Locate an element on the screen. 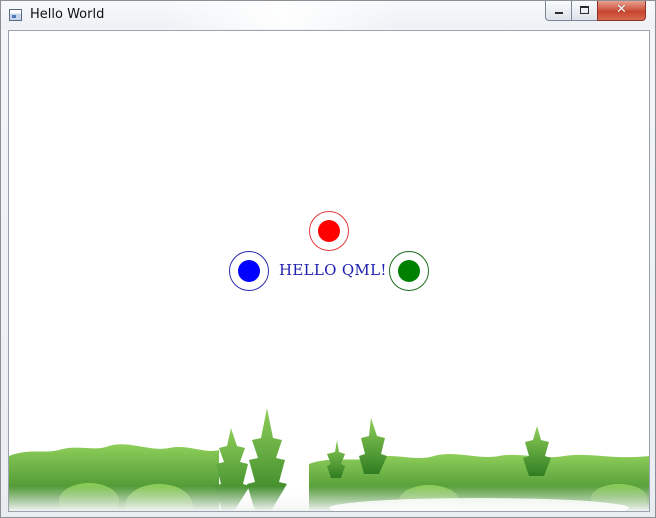  green-circle-button is located at coordinates (409, 271).